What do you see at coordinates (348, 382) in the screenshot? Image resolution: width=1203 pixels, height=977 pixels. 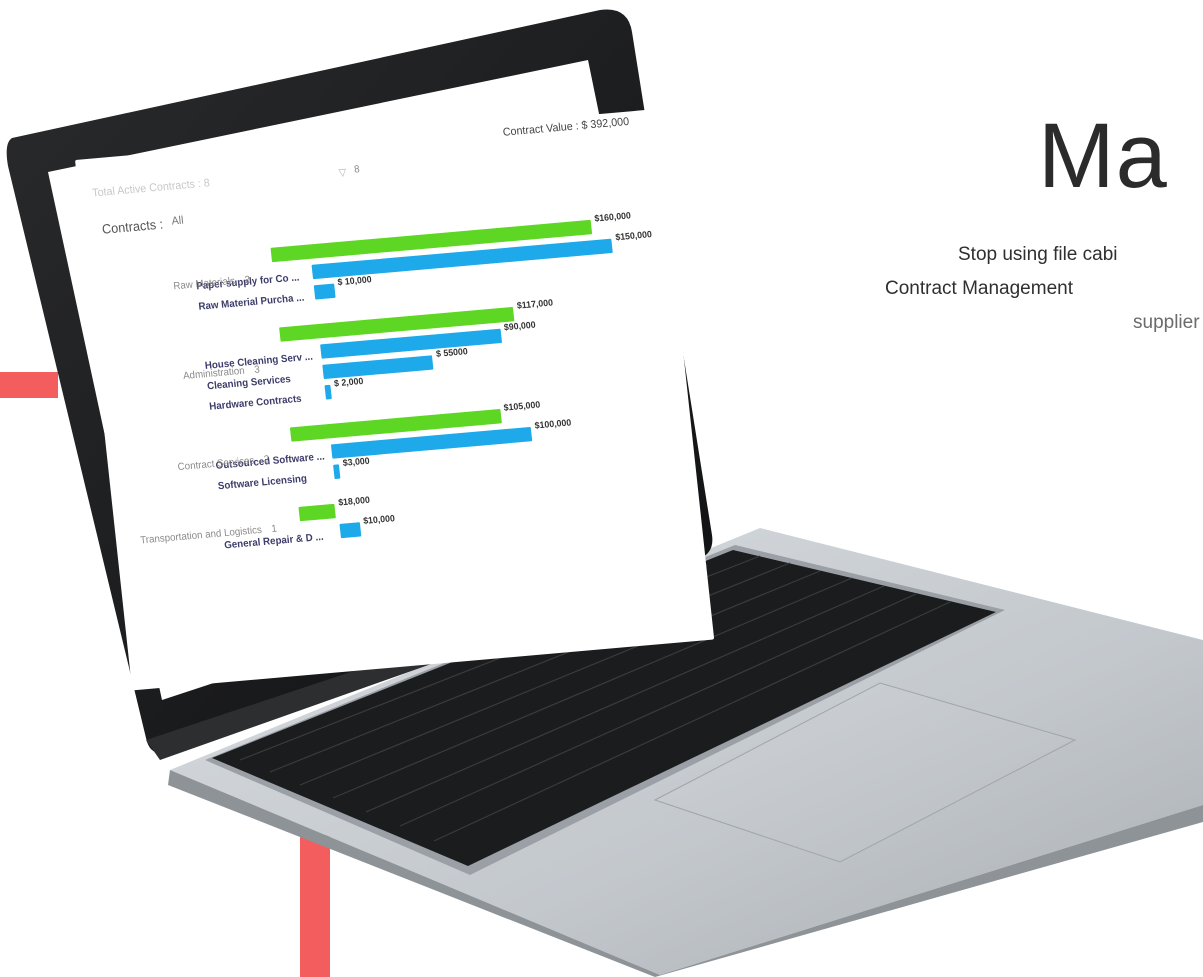 I see `item-value-label: $ 2,000` at bounding box center [348, 382].